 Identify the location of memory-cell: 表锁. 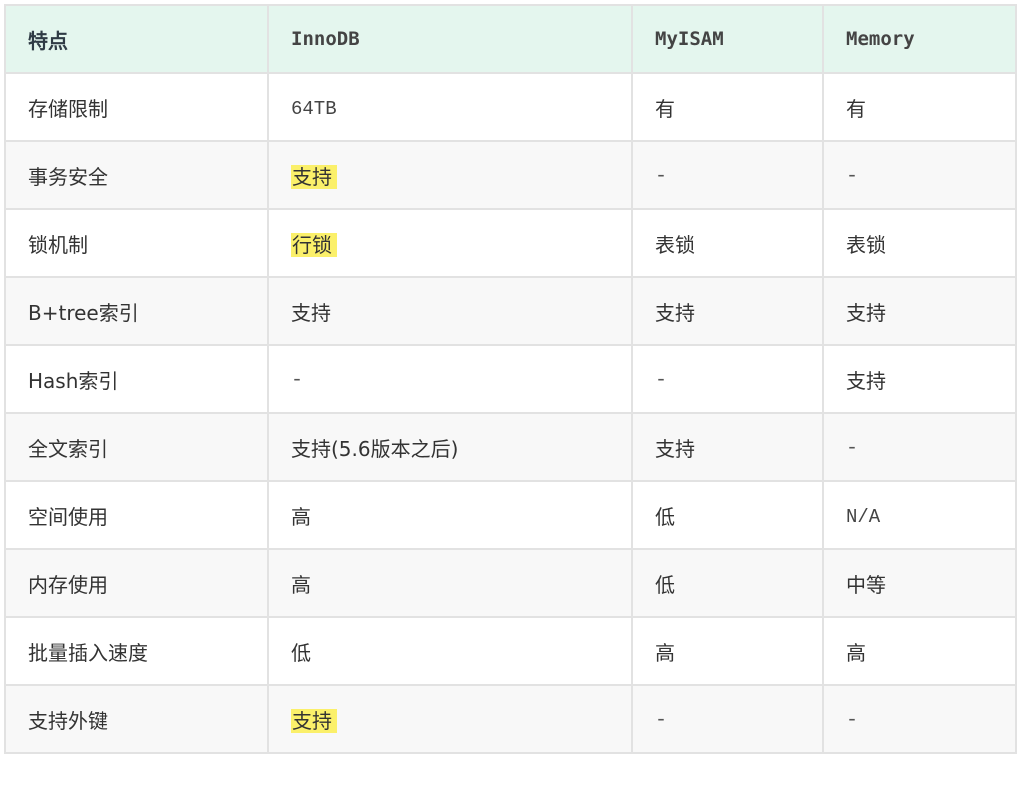
(919, 243).